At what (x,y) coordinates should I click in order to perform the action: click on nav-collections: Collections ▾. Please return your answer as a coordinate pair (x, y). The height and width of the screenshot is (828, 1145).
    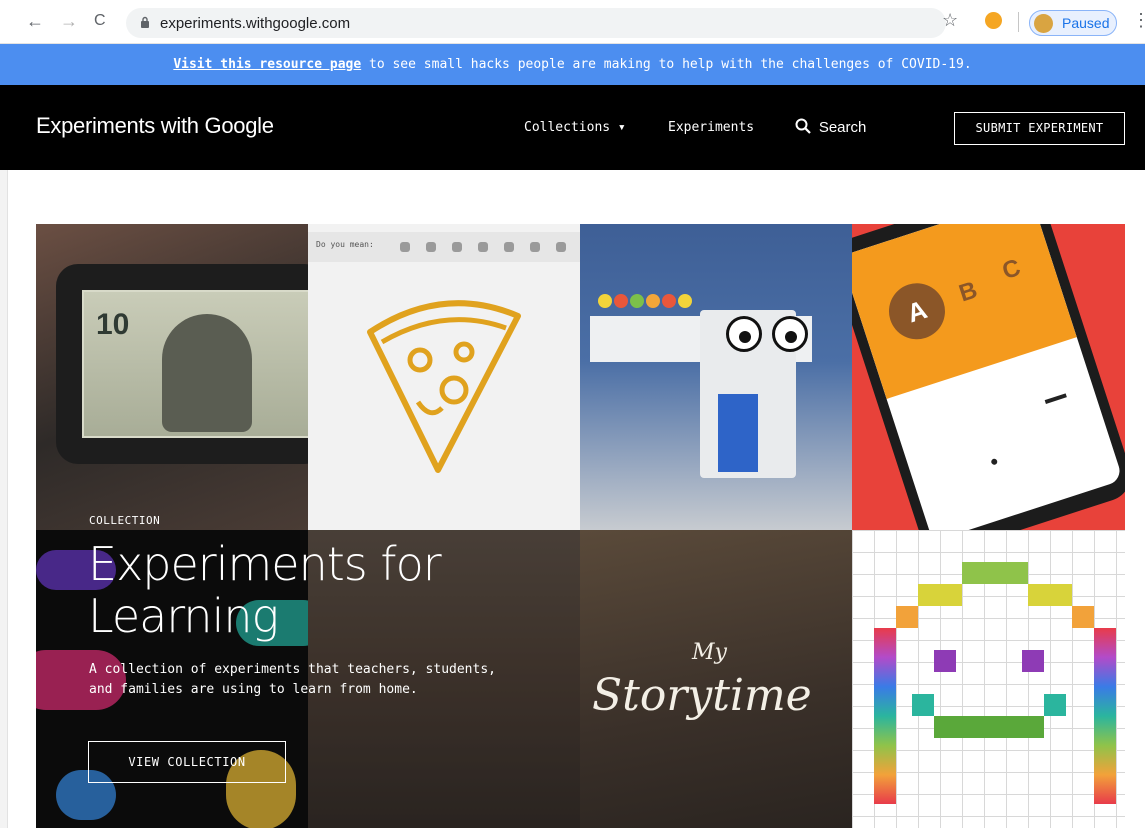
    Looking at the image, I should click on (575, 127).